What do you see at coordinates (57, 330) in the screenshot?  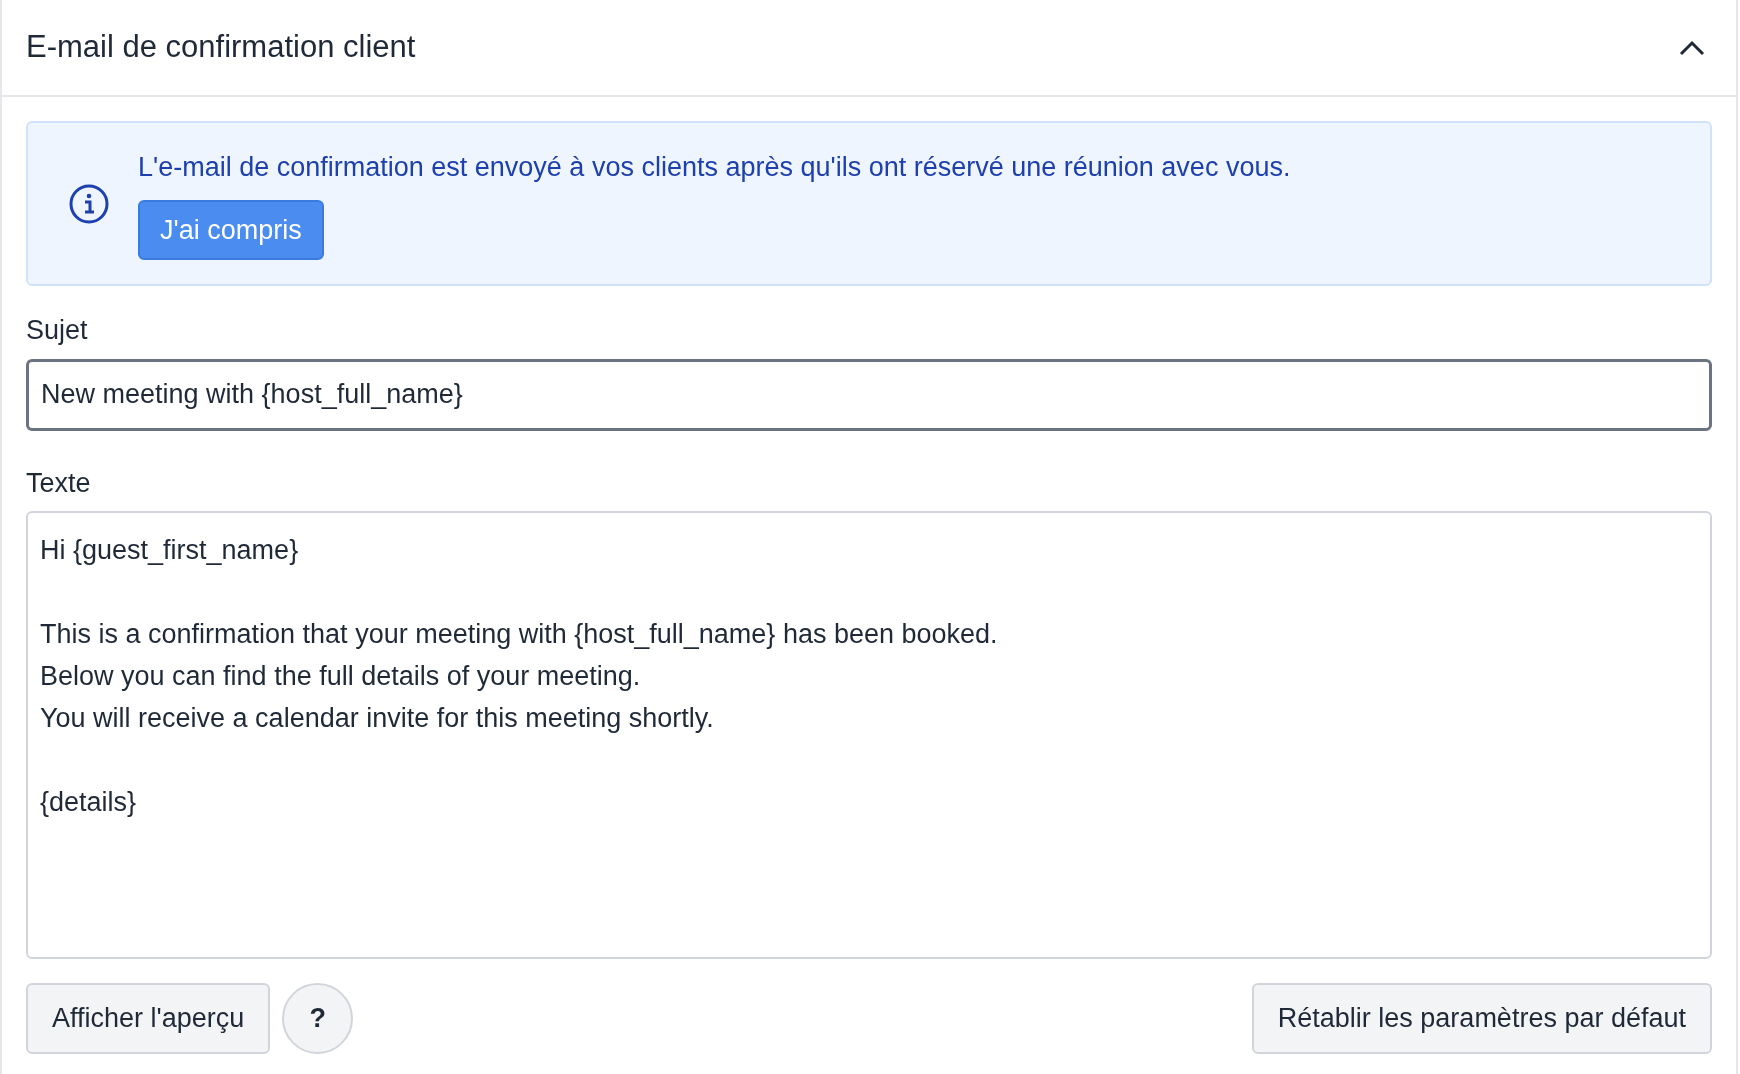 I see `subject-label: Sujet` at bounding box center [57, 330].